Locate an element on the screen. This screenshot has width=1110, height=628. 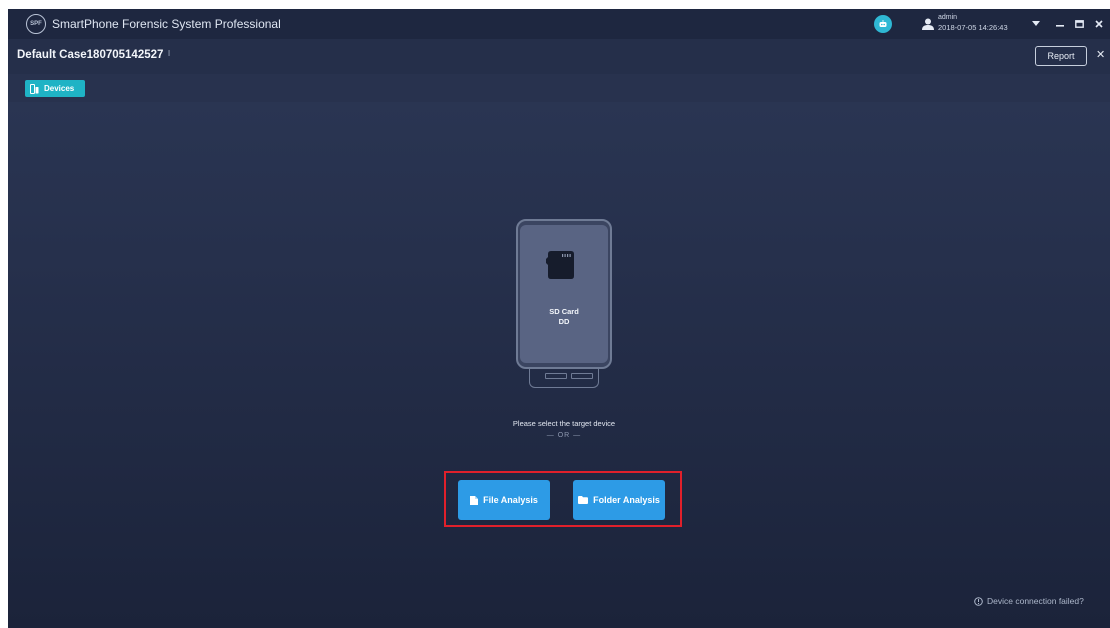
folder-icon is located at coordinates (583, 500).